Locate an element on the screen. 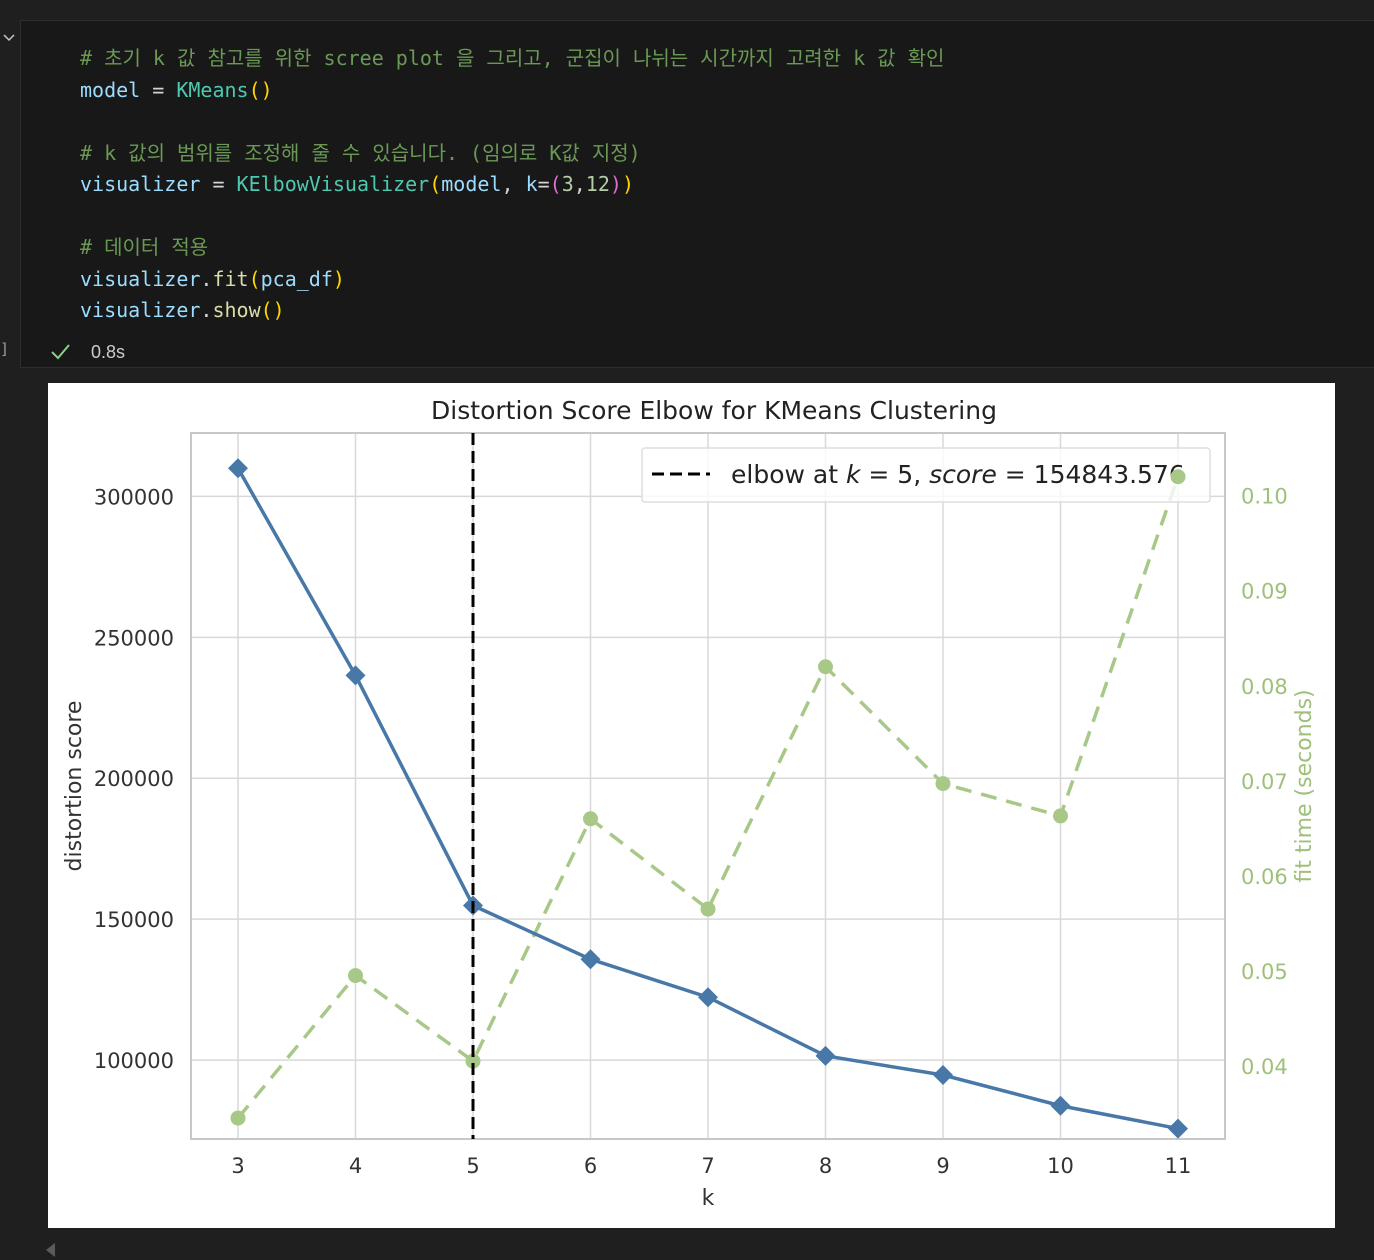  code-token: # k 값의 범위를 조정해 줄 수 있습니다. (임의로 K값 지정) is located at coordinates (360, 152).